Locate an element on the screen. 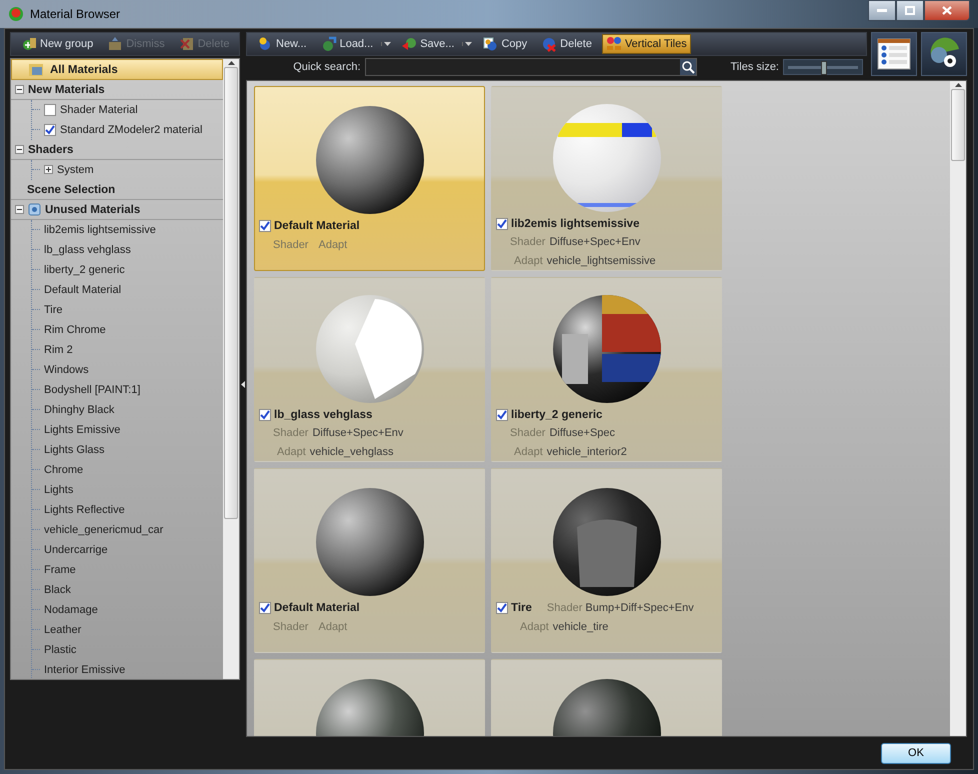 Image resolution: width=978 pixels, height=774 pixels. search-field is located at coordinates (530, 67).